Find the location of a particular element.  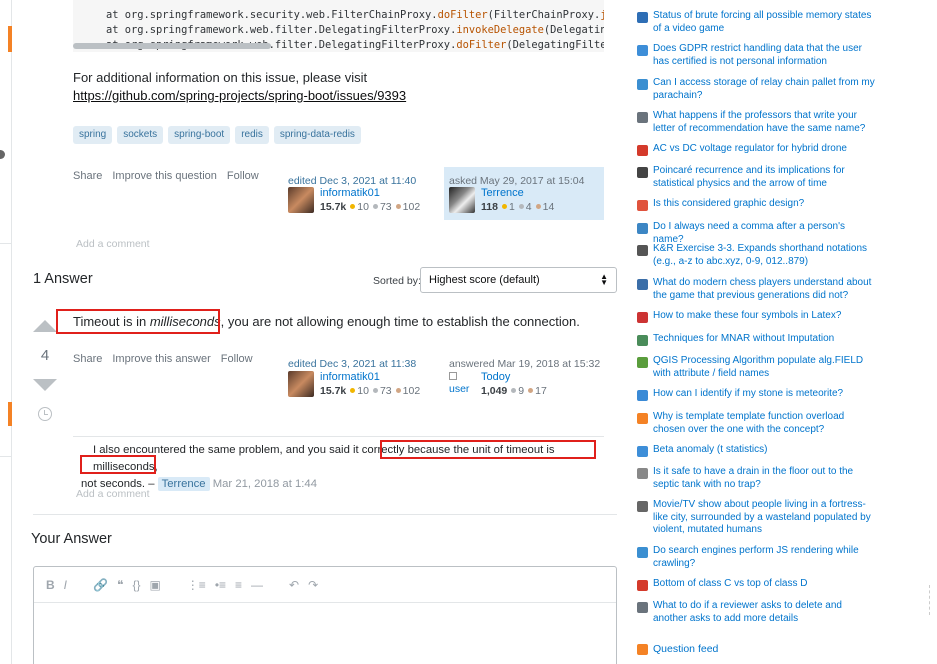

editor-user-card: informatik01 15.7k 10 73 102 is located at coordinates (354, 384).